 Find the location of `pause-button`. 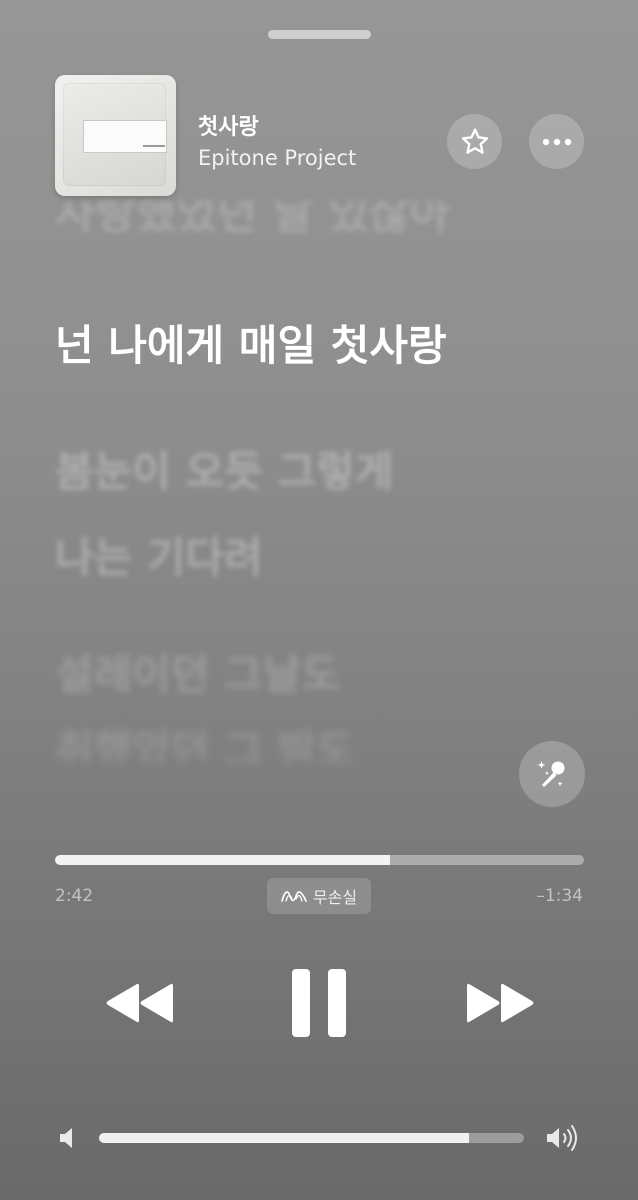

pause-button is located at coordinates (319, 1002).